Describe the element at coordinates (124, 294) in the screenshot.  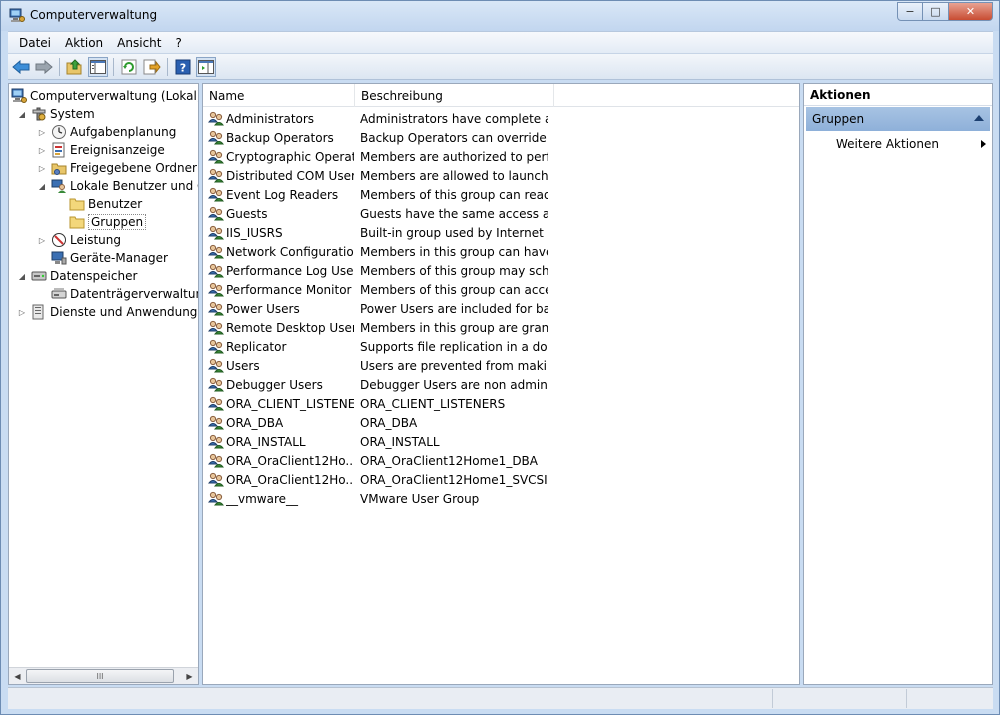
I see `tree-item-datentraegerverwaltung: Datenträgerverwaltung` at that location.